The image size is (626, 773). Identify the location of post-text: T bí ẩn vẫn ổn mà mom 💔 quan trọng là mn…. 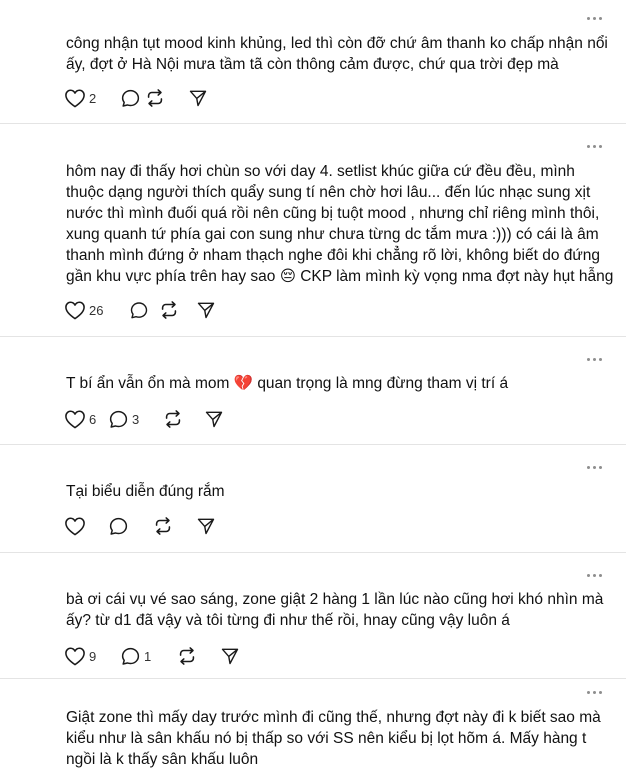
(340, 383).